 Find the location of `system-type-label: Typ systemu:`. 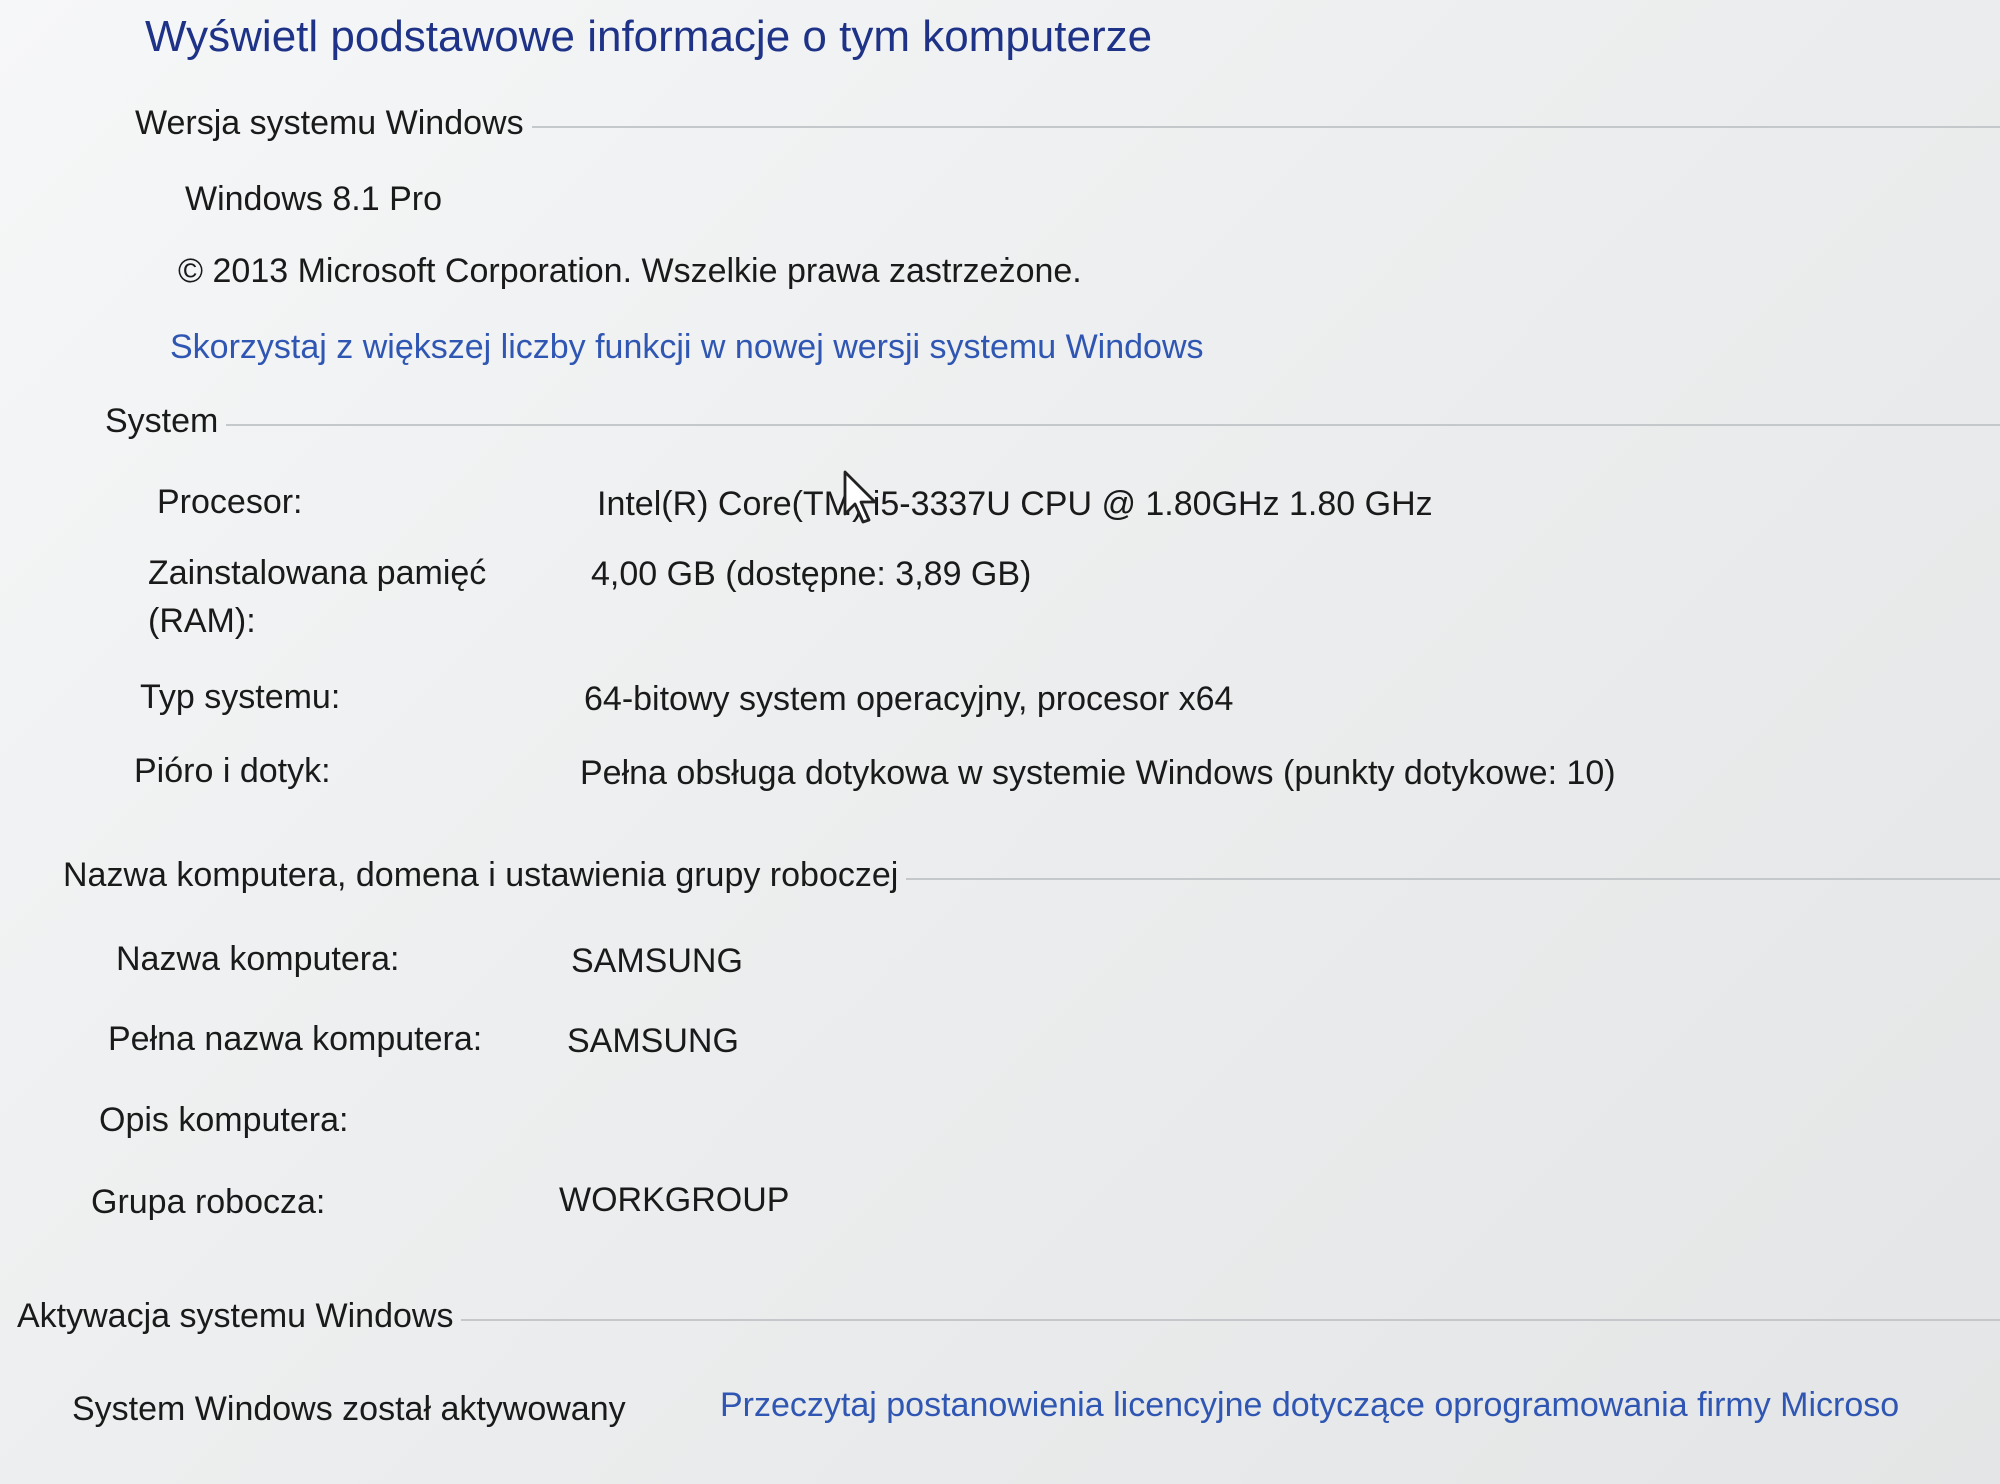

system-type-label: Typ systemu: is located at coordinates (240, 697).